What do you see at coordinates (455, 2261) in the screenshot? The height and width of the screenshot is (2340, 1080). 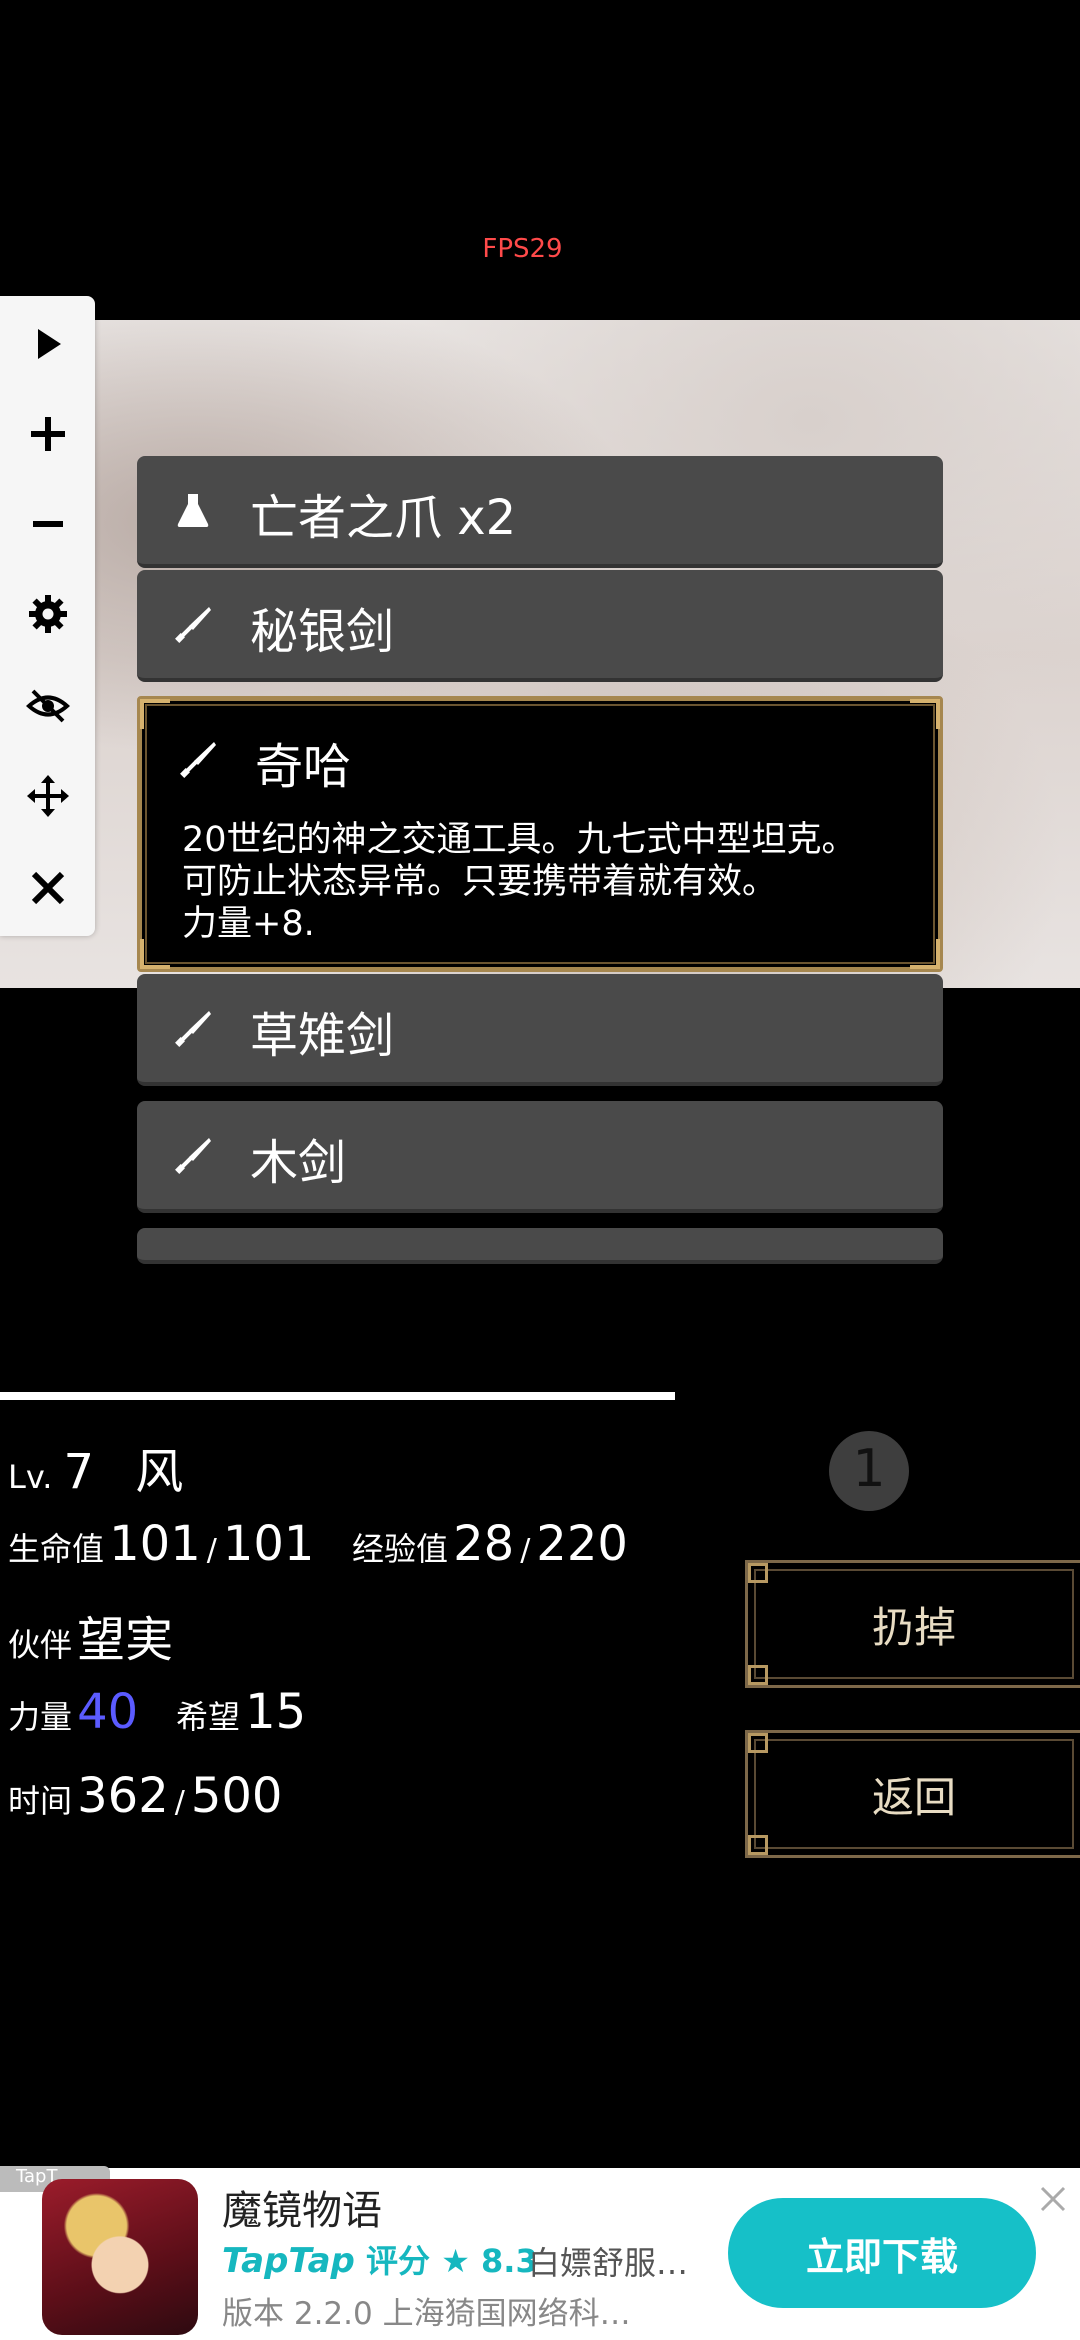 I see `star-icon: ★` at bounding box center [455, 2261].